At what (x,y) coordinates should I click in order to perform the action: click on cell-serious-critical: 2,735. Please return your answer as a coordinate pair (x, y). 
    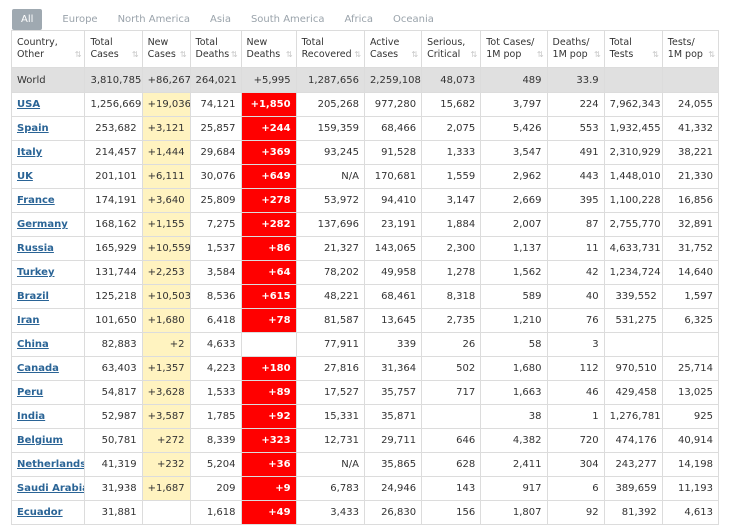
    Looking at the image, I should click on (451, 320).